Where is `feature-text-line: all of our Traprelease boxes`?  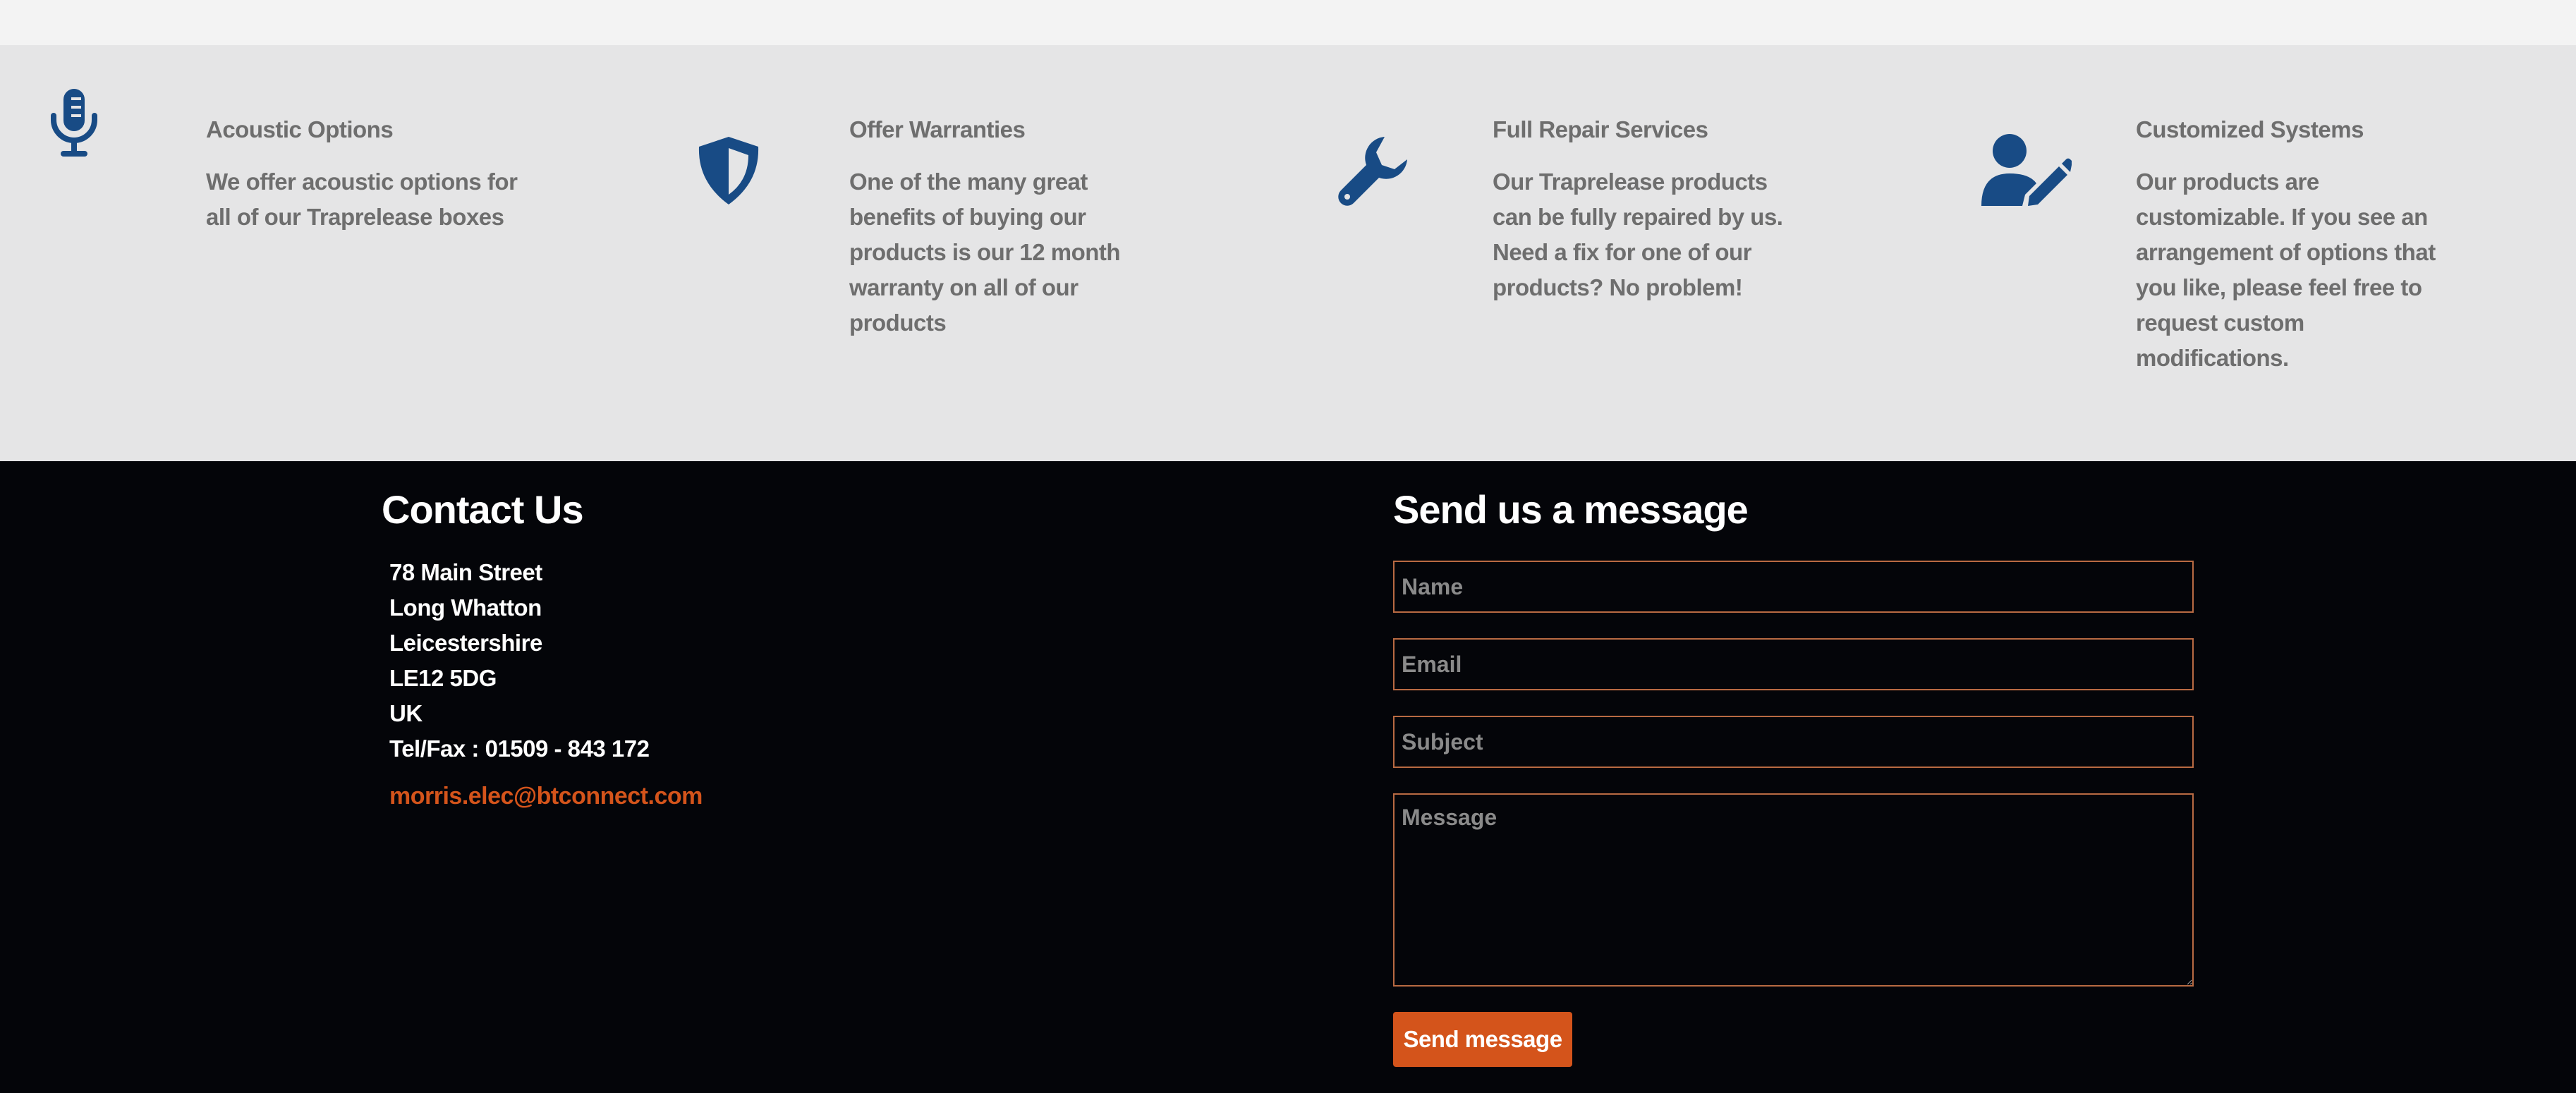
feature-text-line: all of our Traprelease boxes is located at coordinates (355, 217).